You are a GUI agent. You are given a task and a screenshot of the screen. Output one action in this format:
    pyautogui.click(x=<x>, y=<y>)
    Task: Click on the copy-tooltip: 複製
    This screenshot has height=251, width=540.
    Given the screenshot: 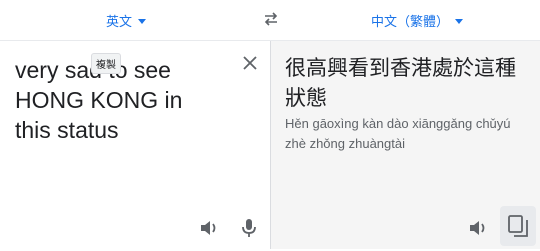 What is the action you would take?
    pyautogui.click(x=106, y=63)
    